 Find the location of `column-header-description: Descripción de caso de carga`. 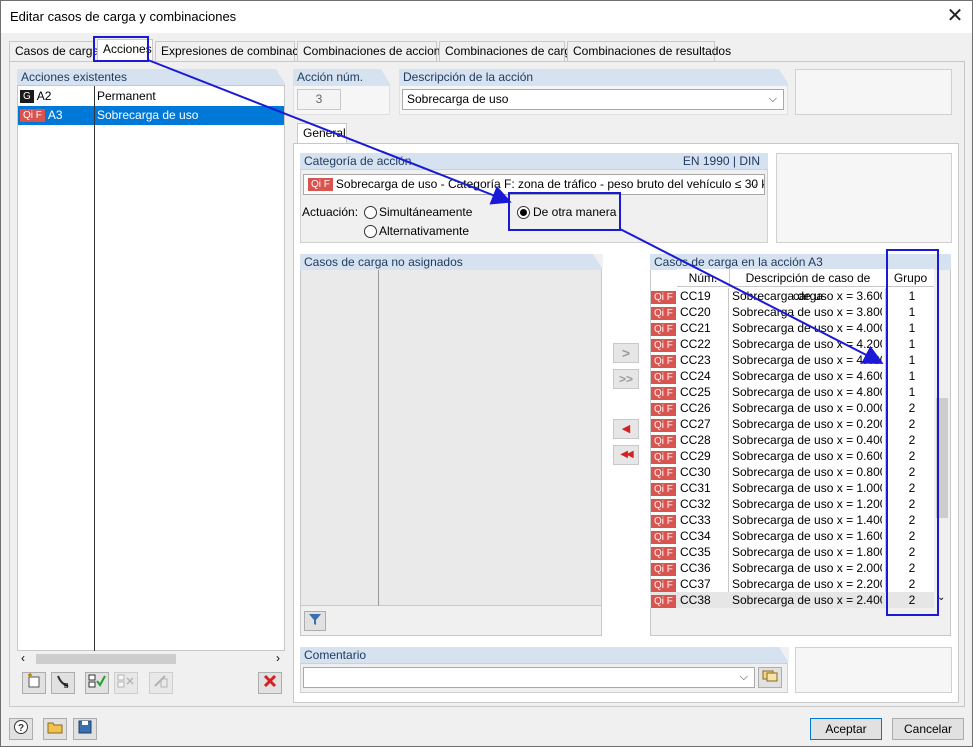

column-header-description: Descripción de caso de carga is located at coordinates (807, 286).